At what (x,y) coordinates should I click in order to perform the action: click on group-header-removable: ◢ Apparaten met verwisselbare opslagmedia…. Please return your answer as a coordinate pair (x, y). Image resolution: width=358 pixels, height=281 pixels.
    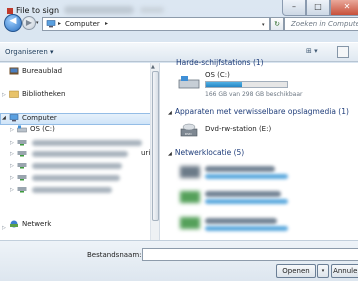
    Looking at the image, I should click on (258, 111).